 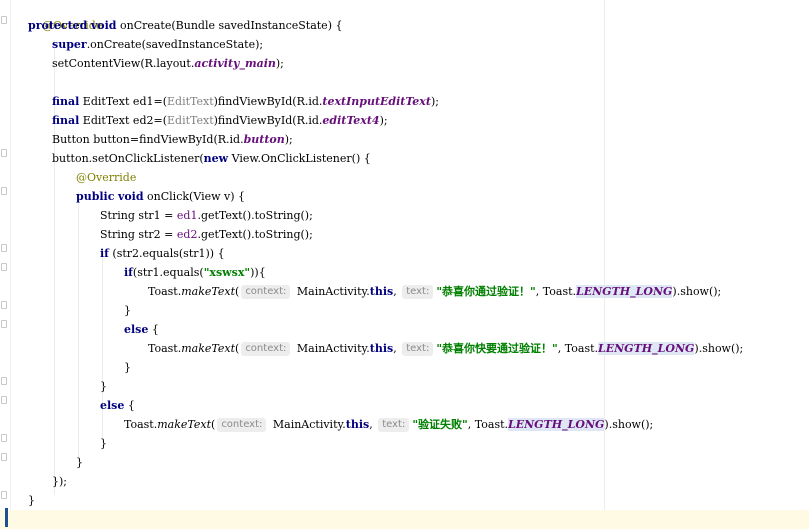 I want to click on code-text: setContentView(R.layout., so click(x=123, y=63).